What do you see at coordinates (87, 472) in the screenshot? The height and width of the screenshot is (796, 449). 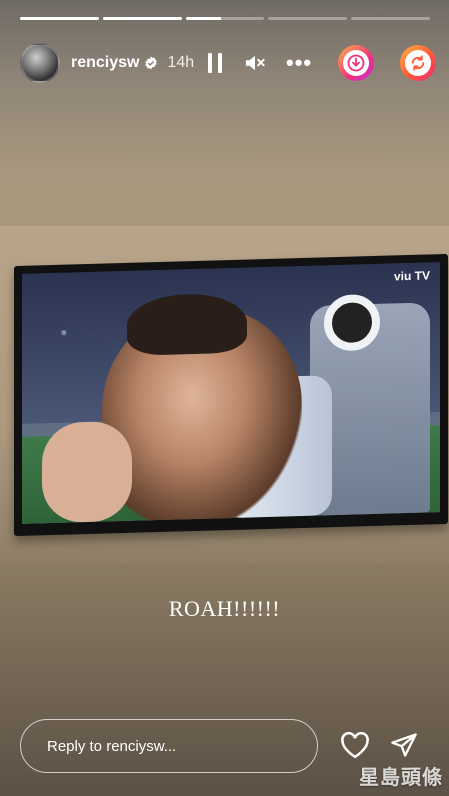 I see `tattooed-arm` at bounding box center [87, 472].